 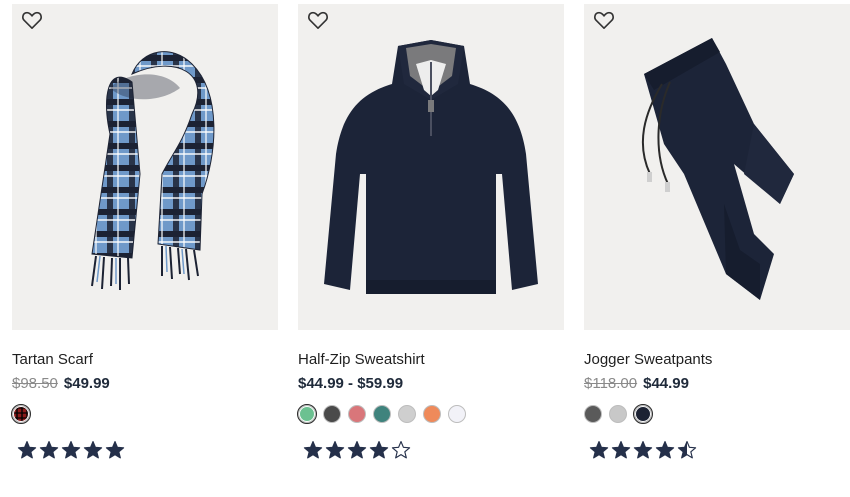 I want to click on price-range: $44.99 - $59.99, so click(x=351, y=383).